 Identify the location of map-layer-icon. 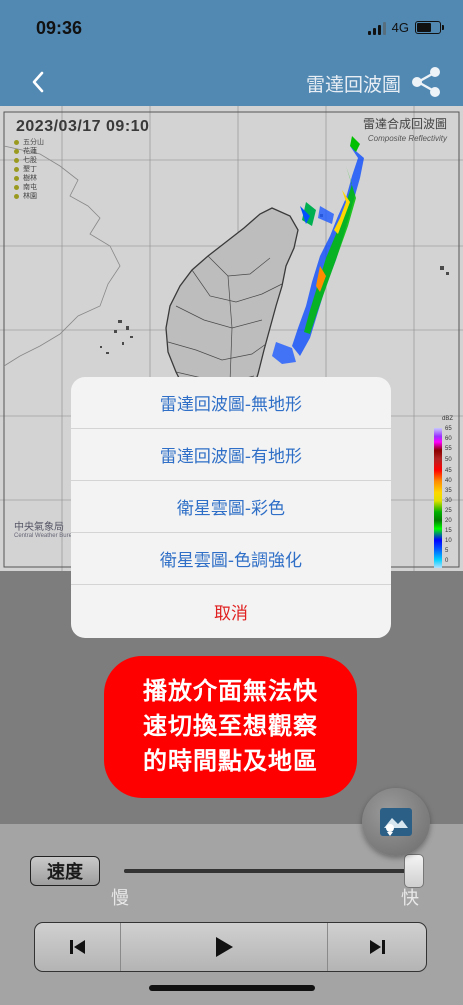
(396, 822).